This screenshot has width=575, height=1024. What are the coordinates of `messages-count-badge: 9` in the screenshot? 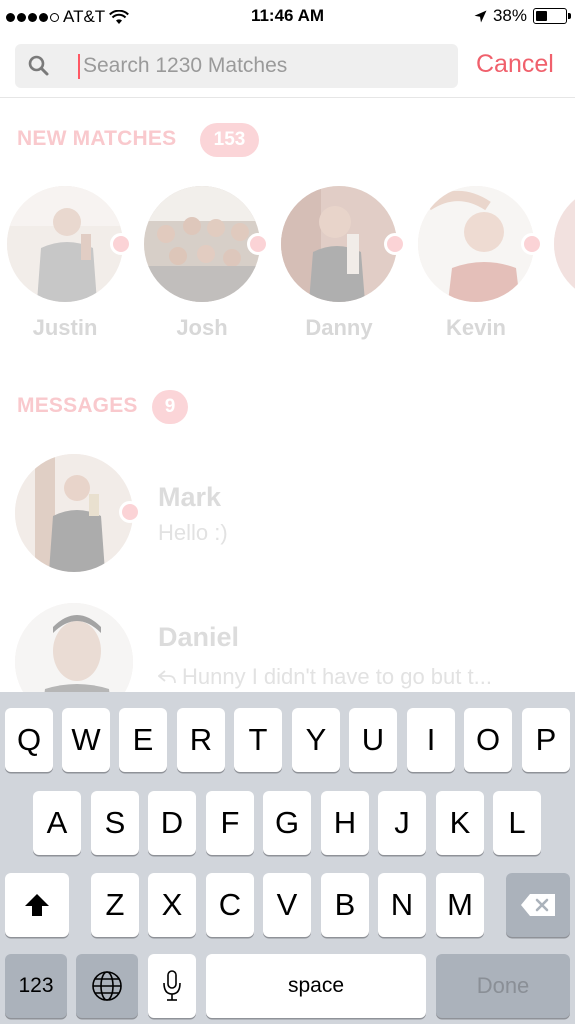 It's located at (170, 407).